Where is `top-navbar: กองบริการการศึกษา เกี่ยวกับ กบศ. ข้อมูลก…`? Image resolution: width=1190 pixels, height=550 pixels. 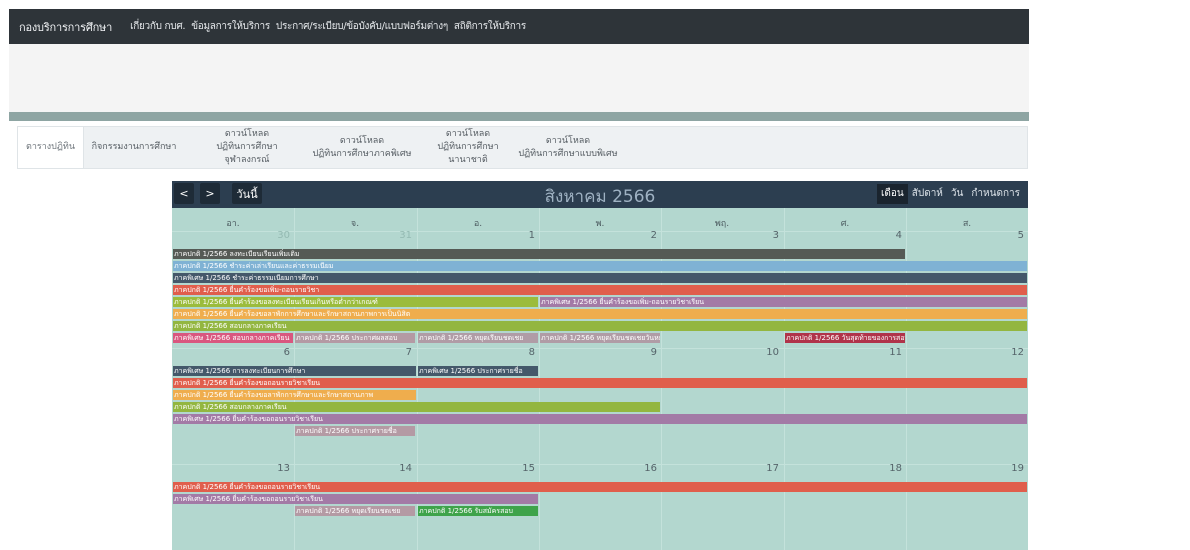
top-navbar: กองบริการการศึกษา เกี่ยวกับ กบศ. ข้อมูลก… is located at coordinates (519, 26).